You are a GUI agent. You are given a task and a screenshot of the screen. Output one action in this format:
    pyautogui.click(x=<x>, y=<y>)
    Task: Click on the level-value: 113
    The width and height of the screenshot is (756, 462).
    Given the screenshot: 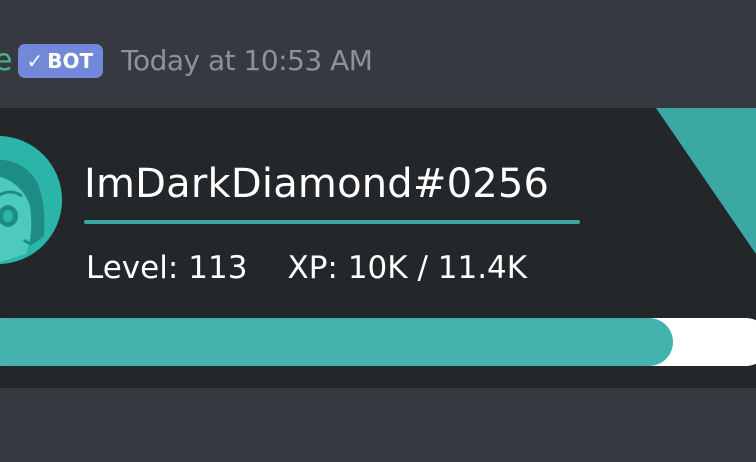 What is the action you would take?
    pyautogui.click(x=218, y=268)
    